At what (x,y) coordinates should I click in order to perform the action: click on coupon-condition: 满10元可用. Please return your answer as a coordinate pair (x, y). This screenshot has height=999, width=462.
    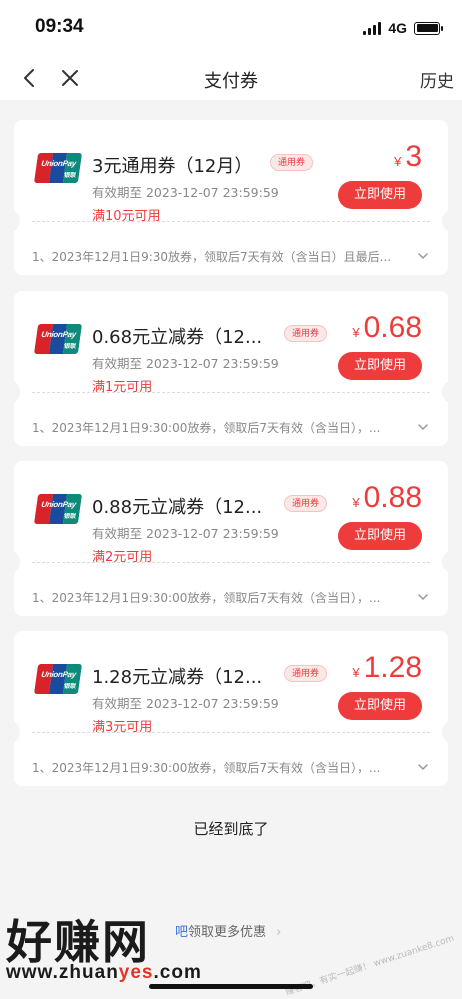
    Looking at the image, I should click on (126, 216).